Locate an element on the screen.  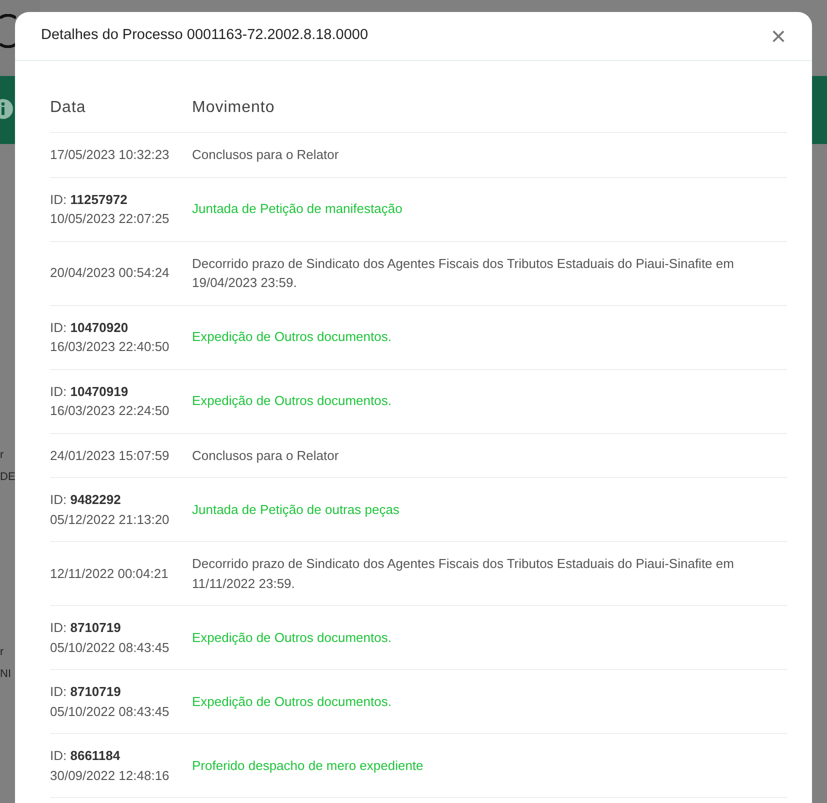
document-id: ID: 9482292 is located at coordinates (86, 500).